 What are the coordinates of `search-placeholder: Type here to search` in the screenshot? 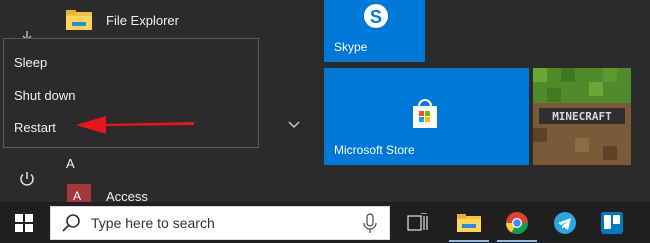 It's located at (153, 223).